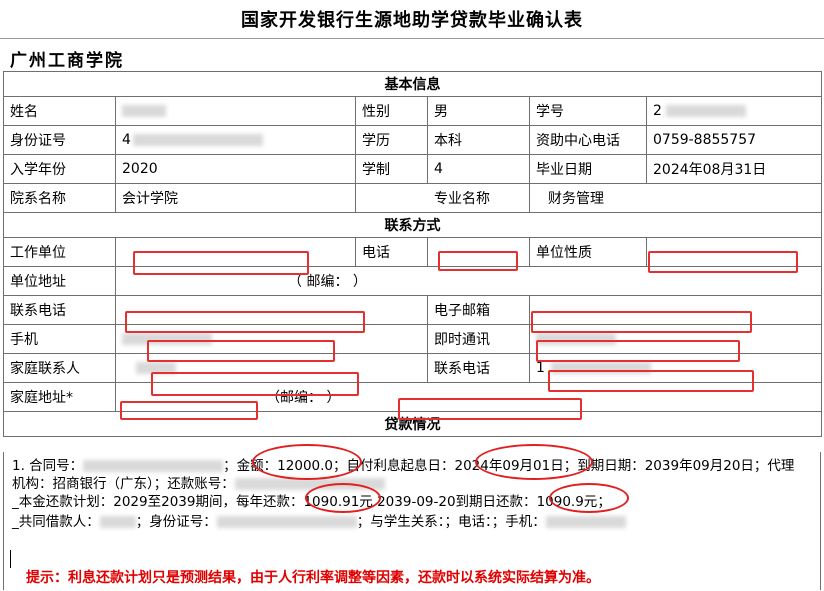 This screenshot has height=591, width=824. What do you see at coordinates (241, 351) in the screenshot?
I see `annotation-box-mobile` at bounding box center [241, 351].